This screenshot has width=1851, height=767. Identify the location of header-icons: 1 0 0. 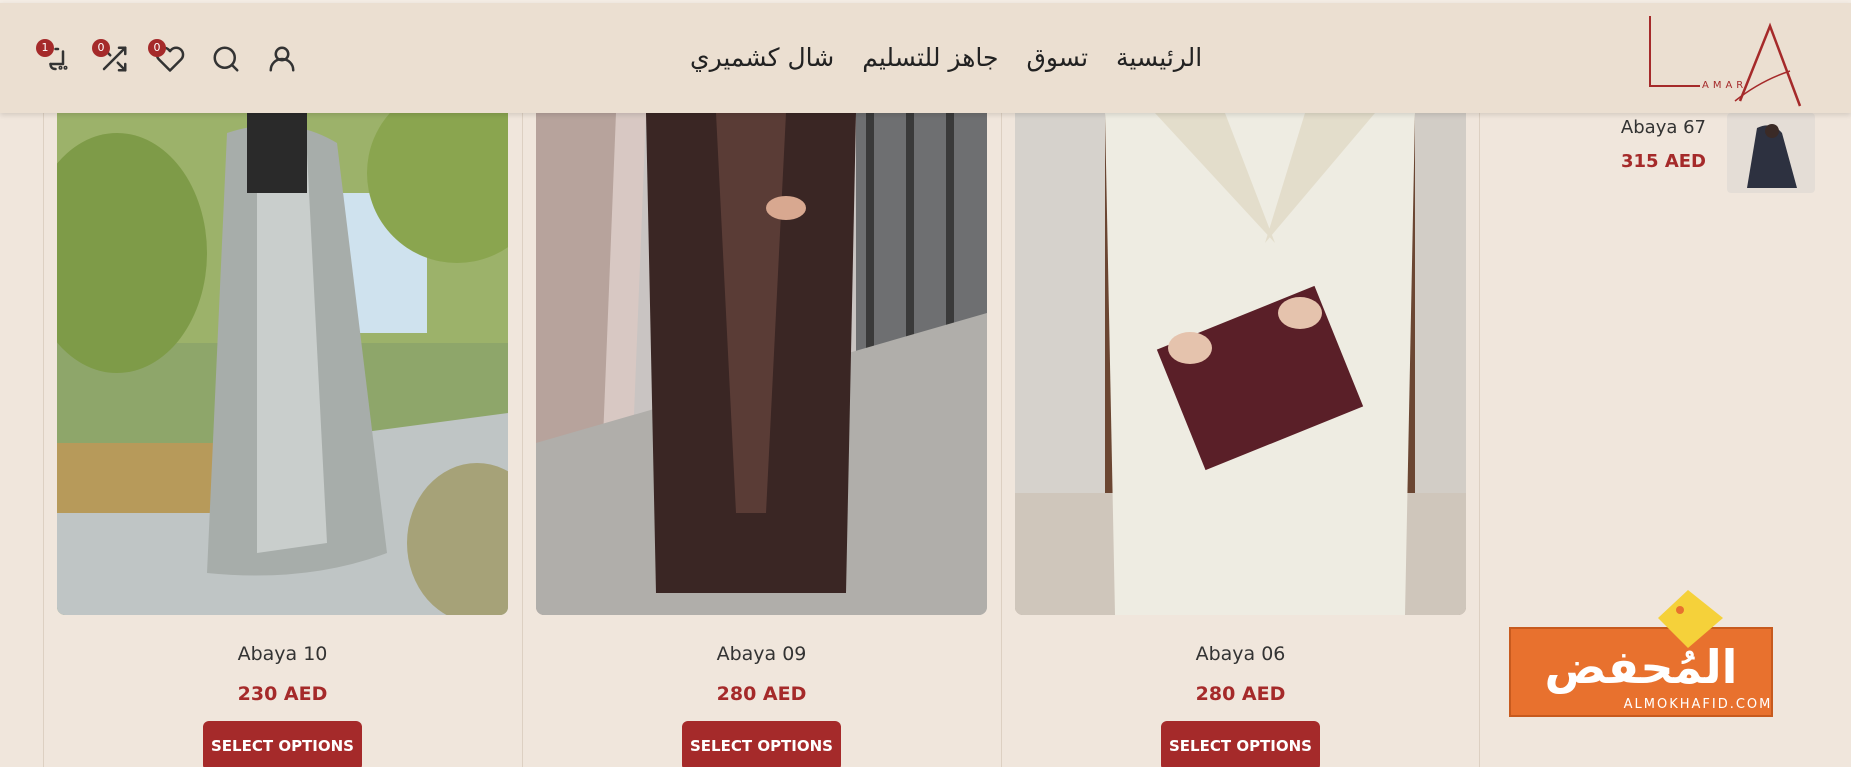
(168, 58).